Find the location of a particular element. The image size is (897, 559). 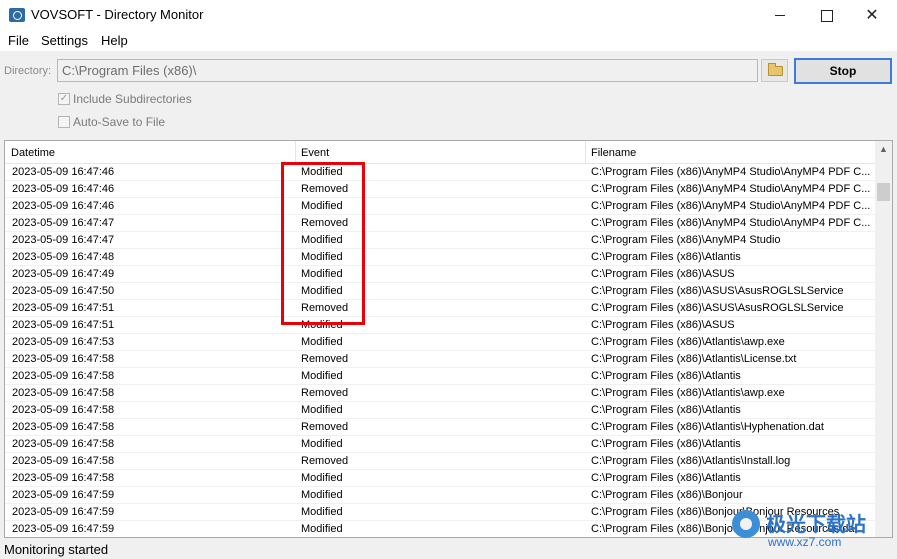

vertical-scrollbar: ▲ is located at coordinates (883, 339).